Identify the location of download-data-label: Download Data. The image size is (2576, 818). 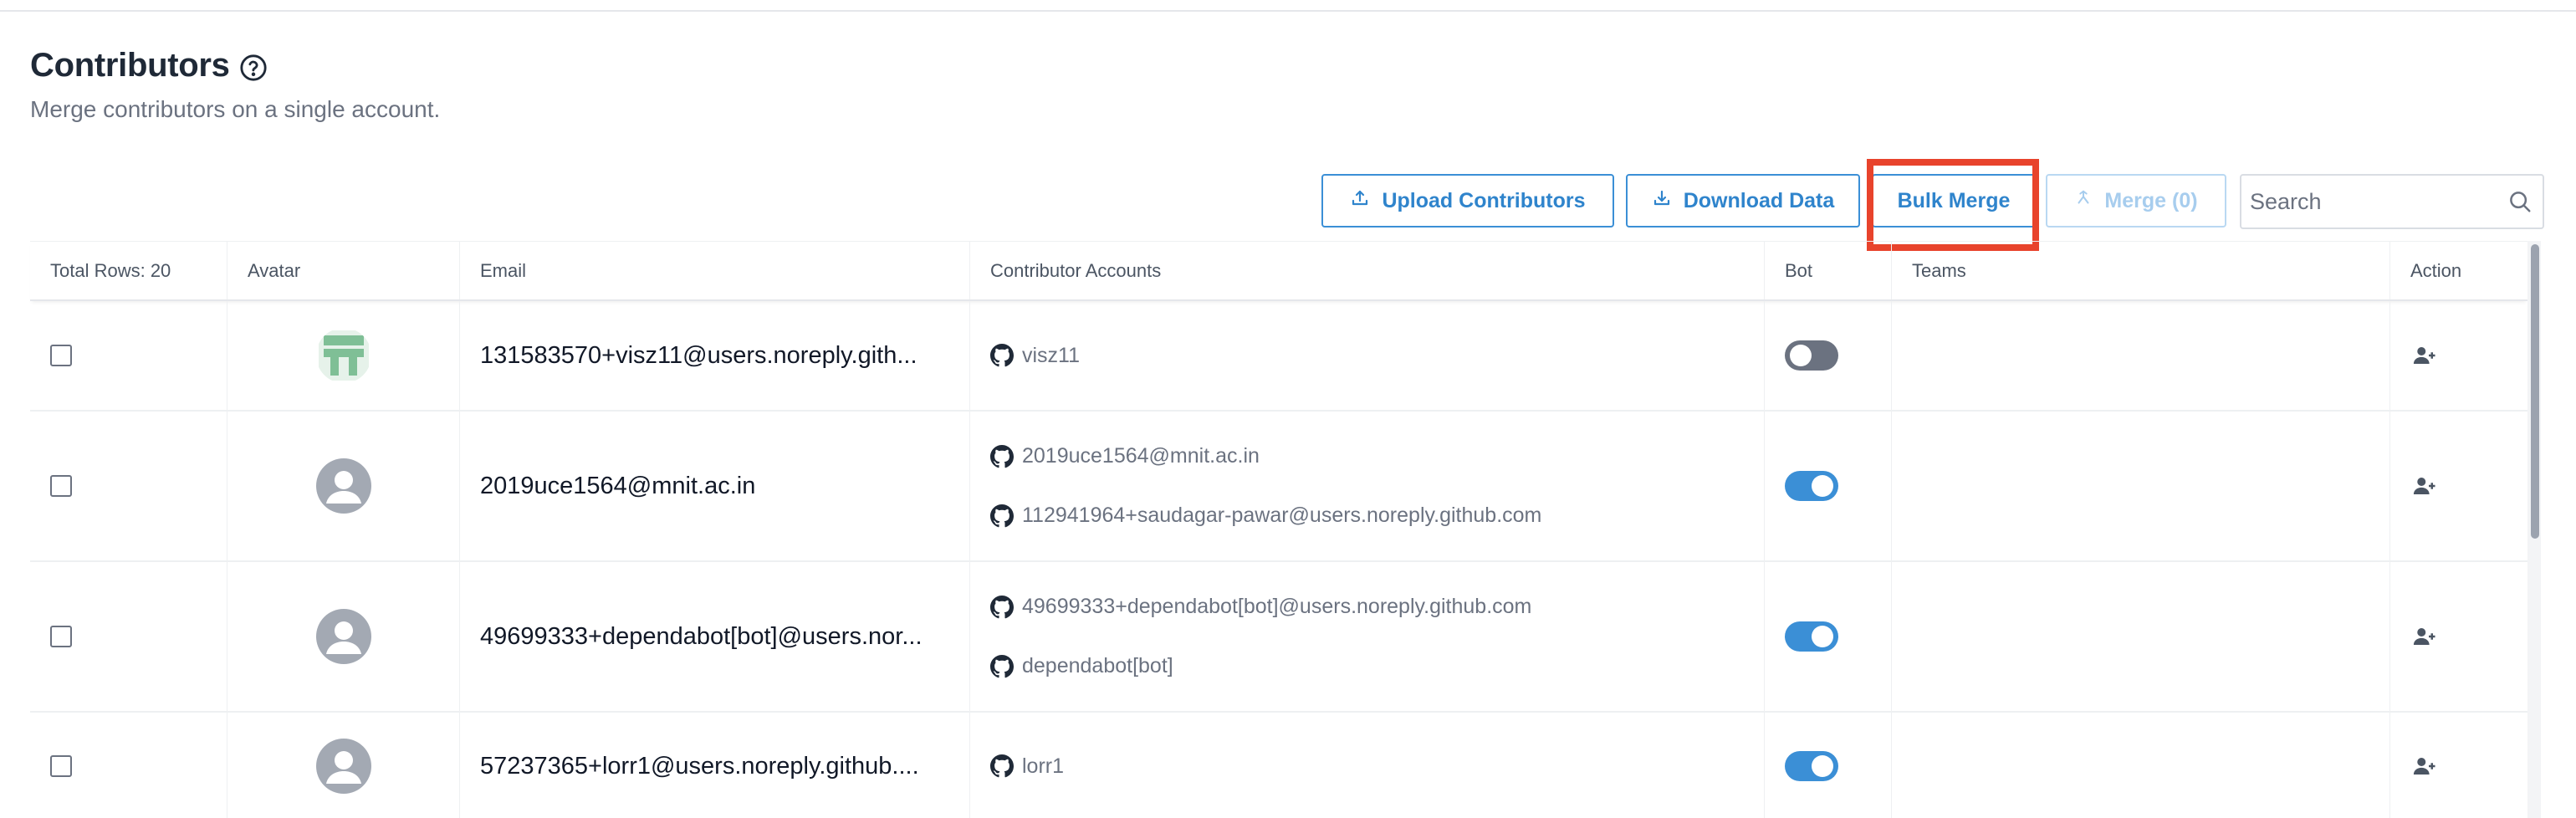
(1759, 200).